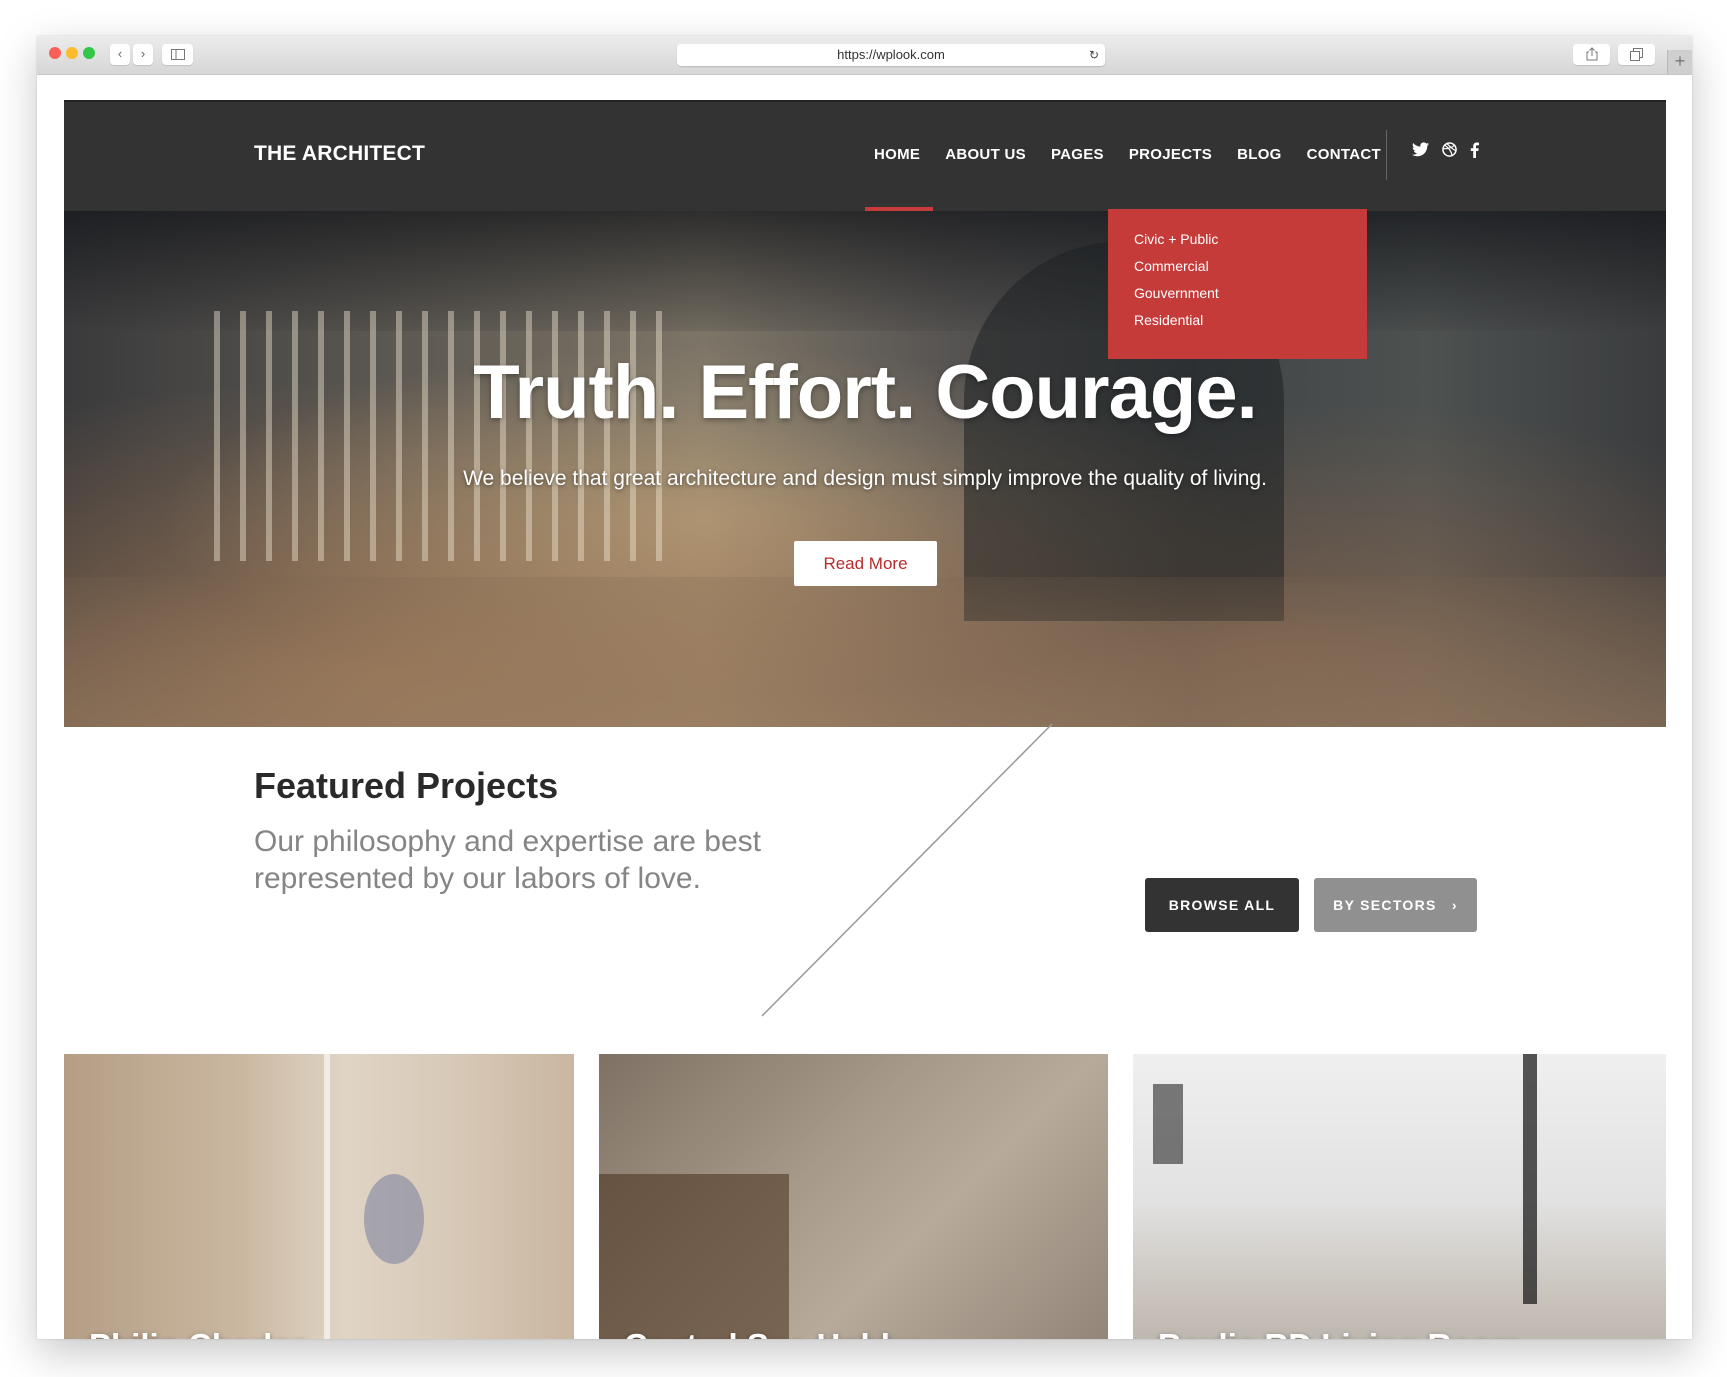  Describe the element at coordinates (1474, 150) in the screenshot. I see `facebook-icon` at that location.